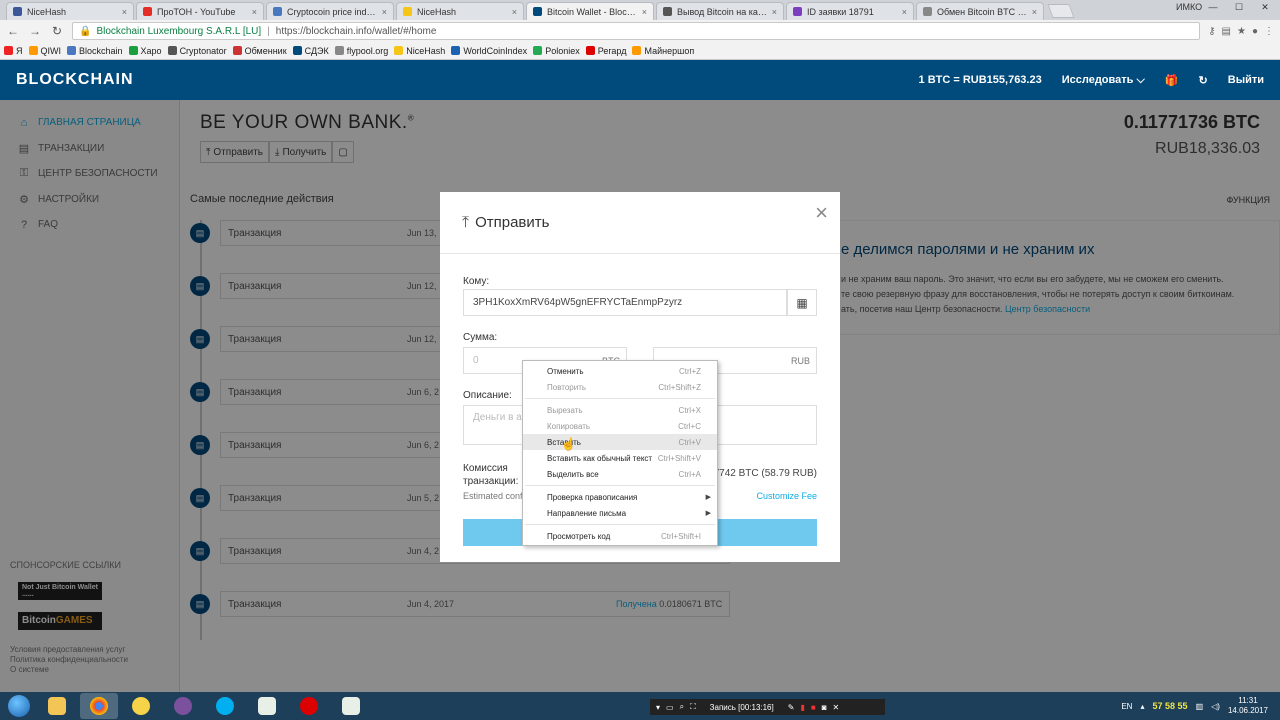 The width and height of the screenshot is (1280, 720). What do you see at coordinates (141, 706) in the screenshot?
I see `smiley-app-taskbar-icon` at bounding box center [141, 706].